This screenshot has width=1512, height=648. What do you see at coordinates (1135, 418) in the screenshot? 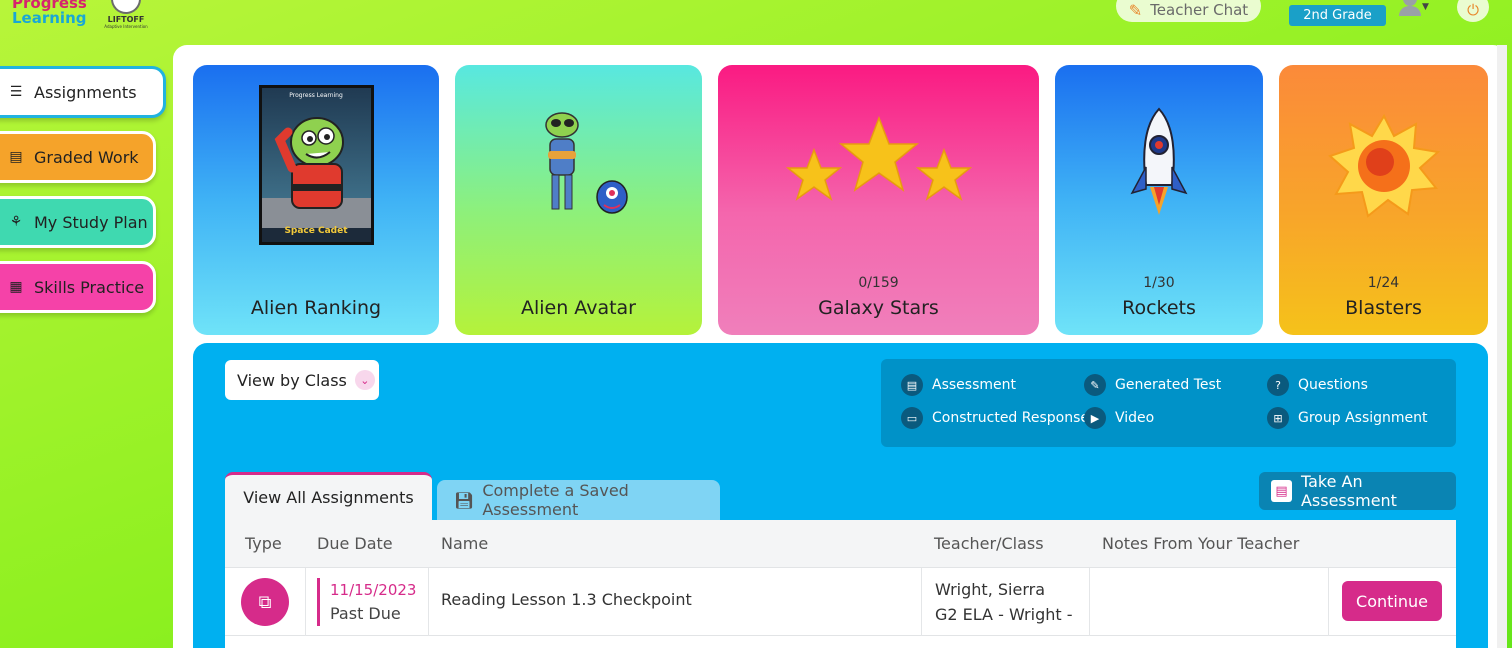
I see `legend-label: Video` at bounding box center [1135, 418].